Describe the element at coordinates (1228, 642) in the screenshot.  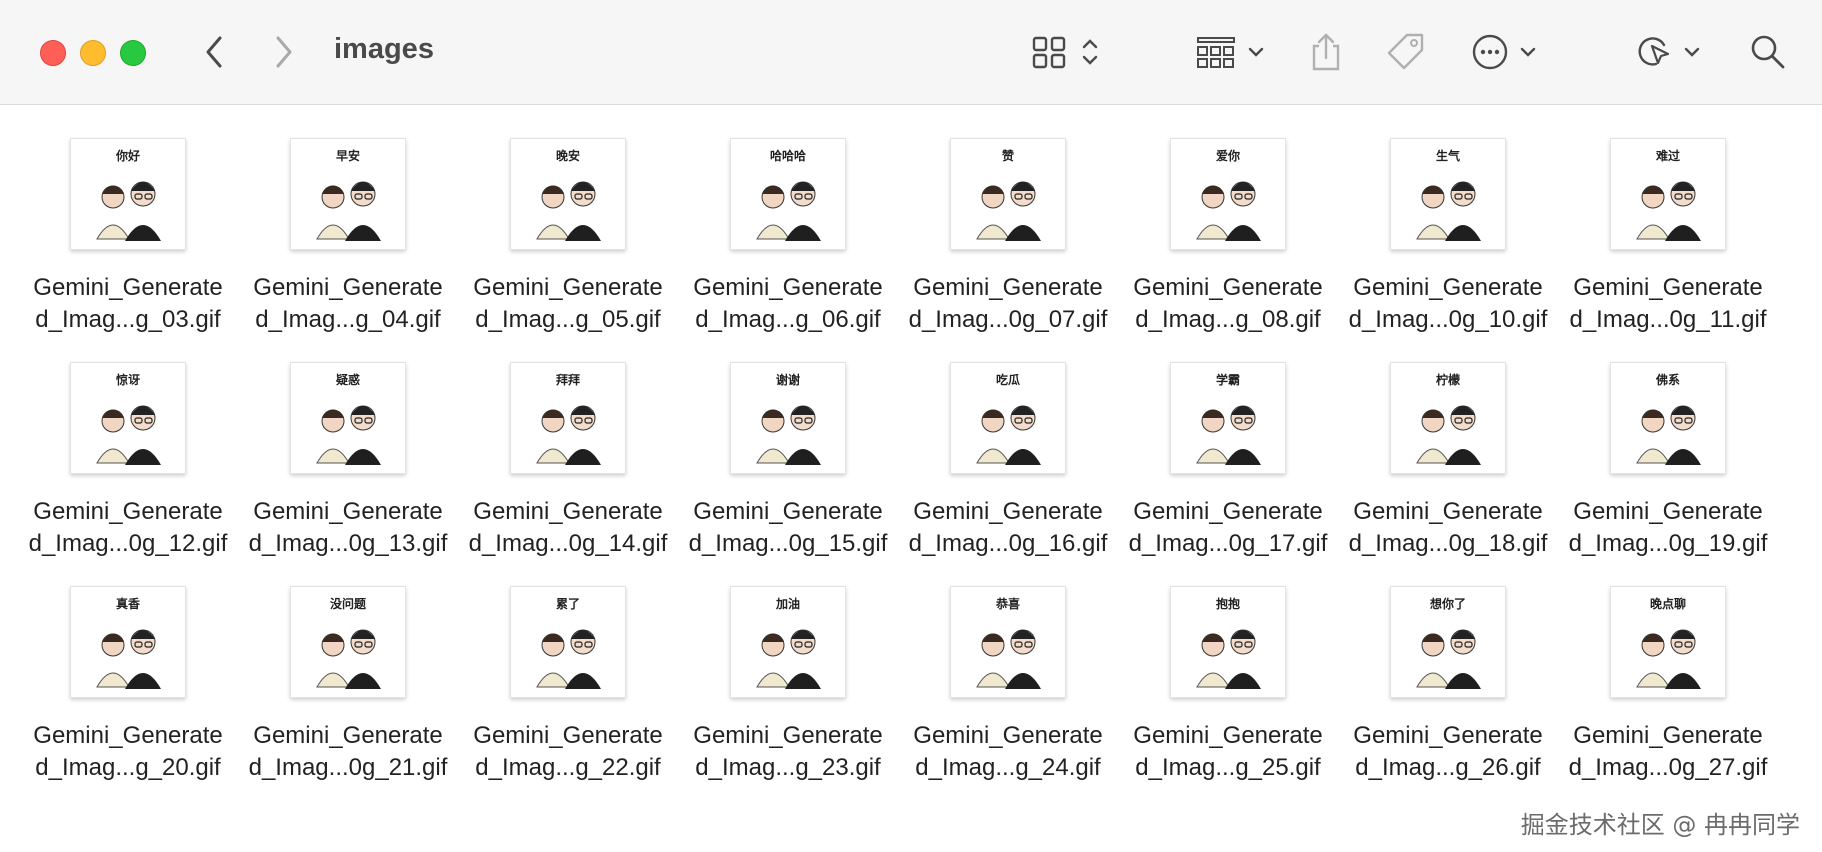
I see `file-thumbnail: 抱抱` at that location.